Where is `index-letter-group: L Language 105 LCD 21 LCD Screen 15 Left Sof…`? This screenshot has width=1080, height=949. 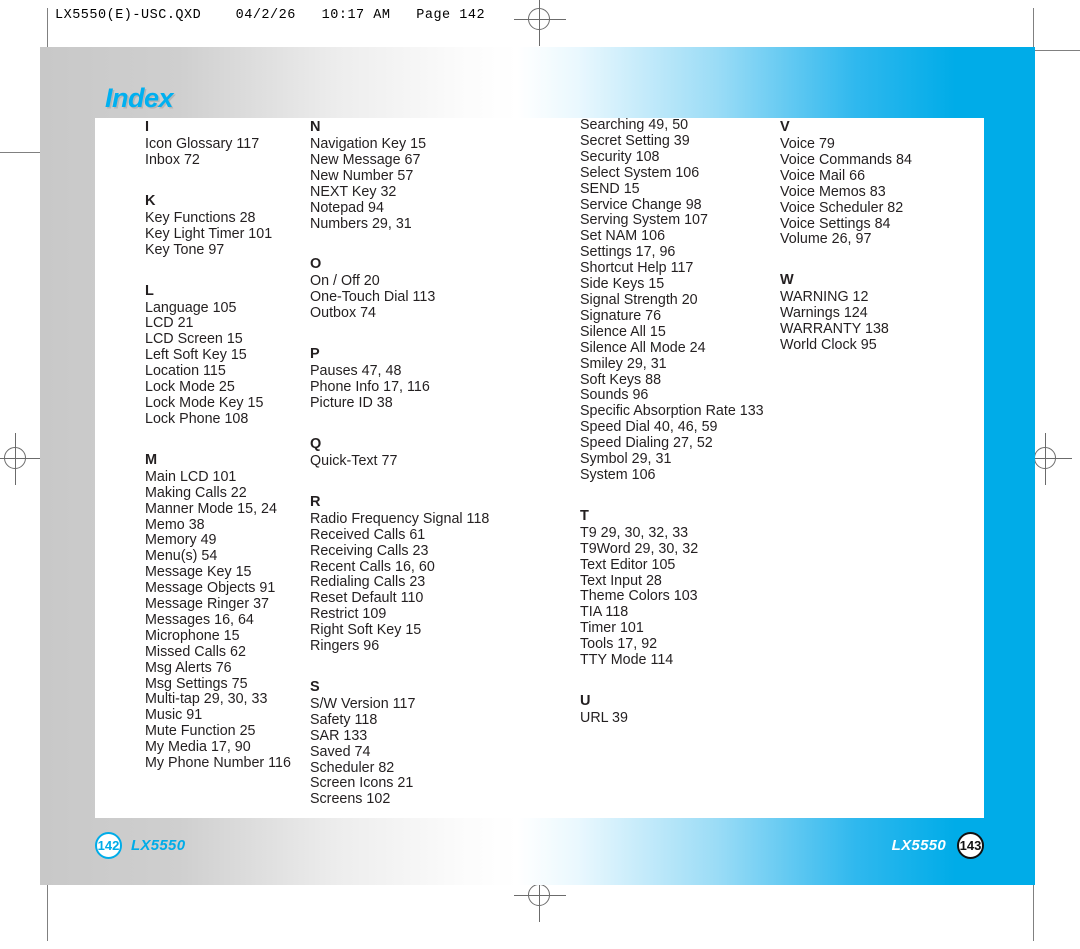
index-letter-group: L Language 105 LCD 21 LCD Screen 15 Left Sof… is located at coordinates (222, 355).